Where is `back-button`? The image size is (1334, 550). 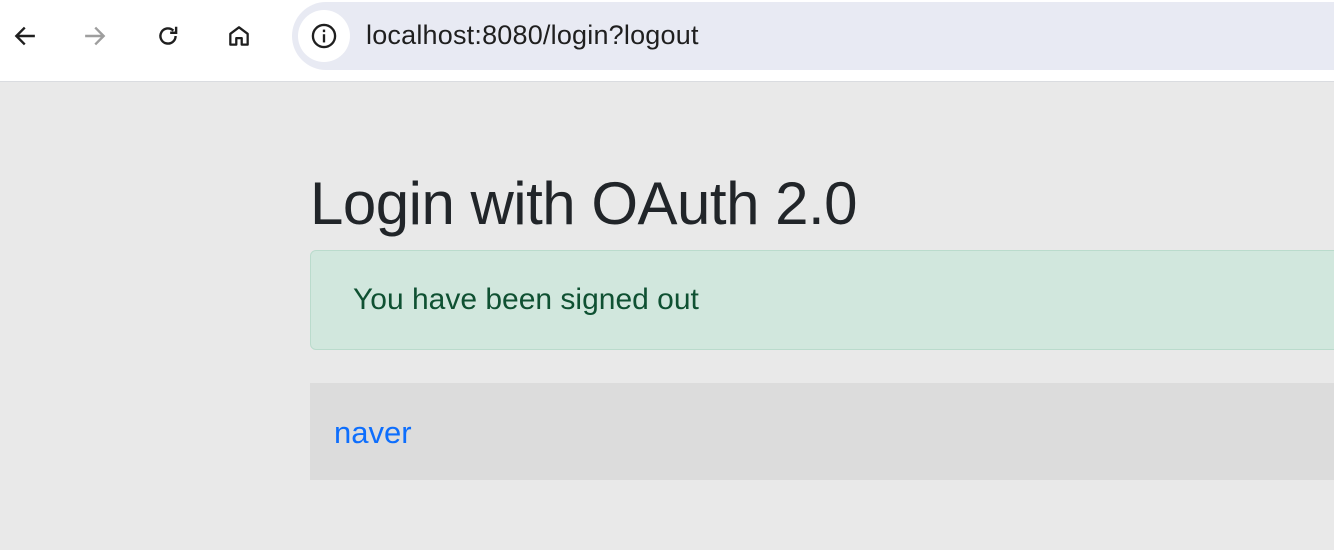 back-button is located at coordinates (25, 36).